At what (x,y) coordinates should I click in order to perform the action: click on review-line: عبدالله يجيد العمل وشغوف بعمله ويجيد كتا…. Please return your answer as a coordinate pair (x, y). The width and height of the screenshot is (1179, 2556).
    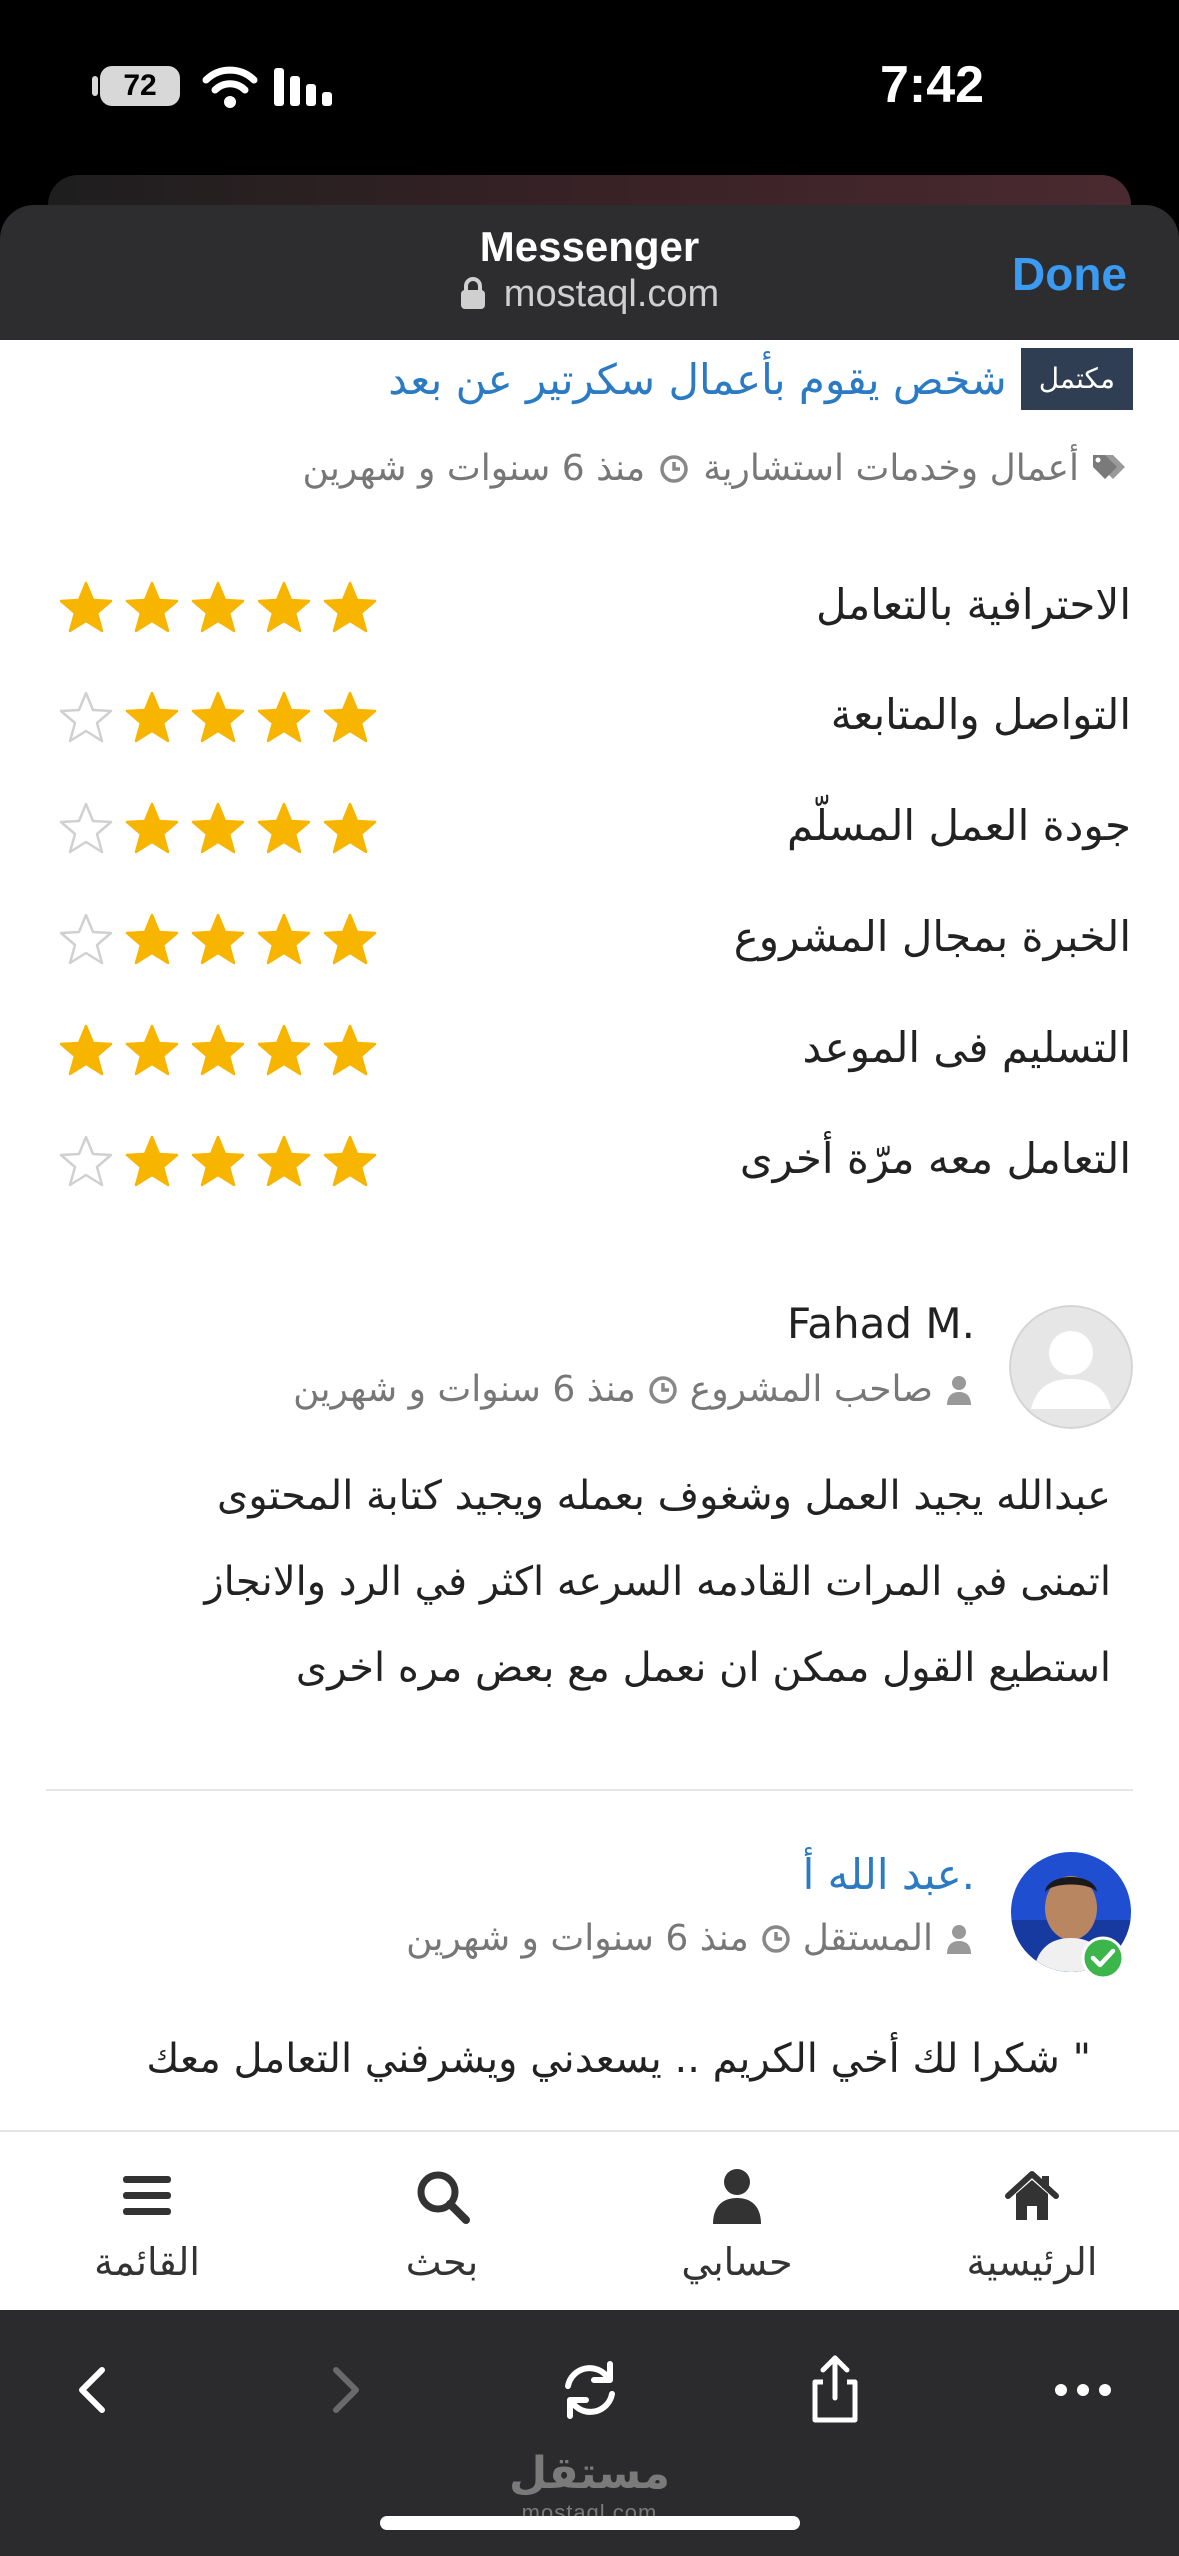
    Looking at the image, I should click on (664, 1496).